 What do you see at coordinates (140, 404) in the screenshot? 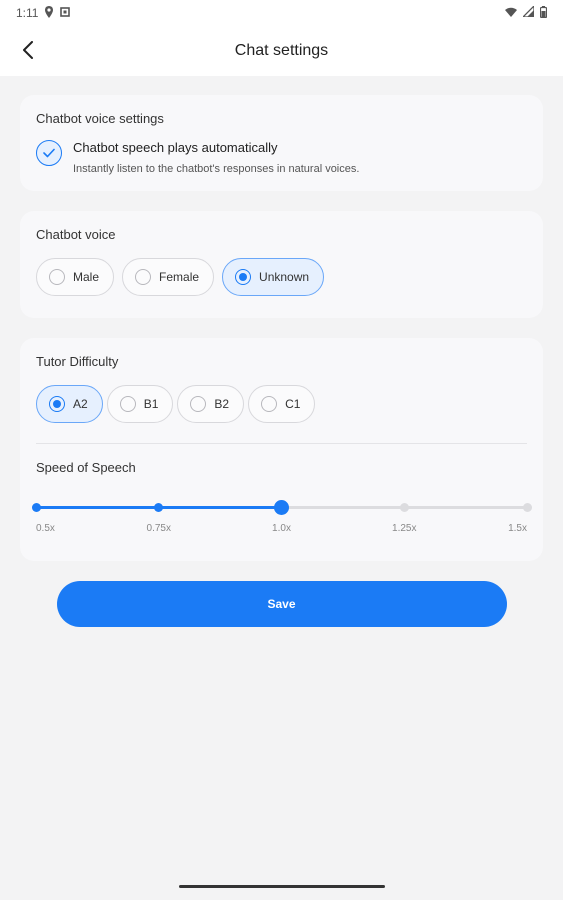
I see `difficulty-option-b1: B1` at bounding box center [140, 404].